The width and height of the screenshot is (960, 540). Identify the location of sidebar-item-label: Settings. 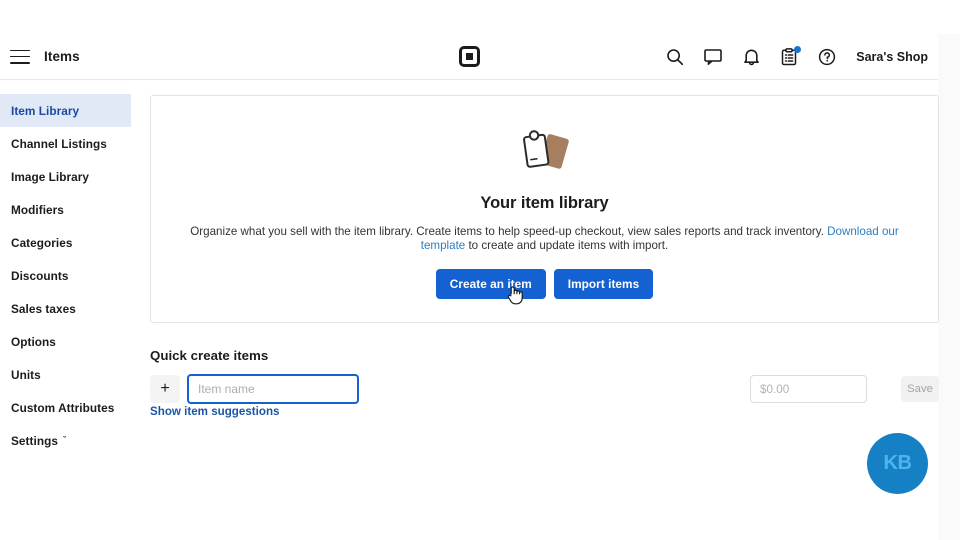
(34, 440).